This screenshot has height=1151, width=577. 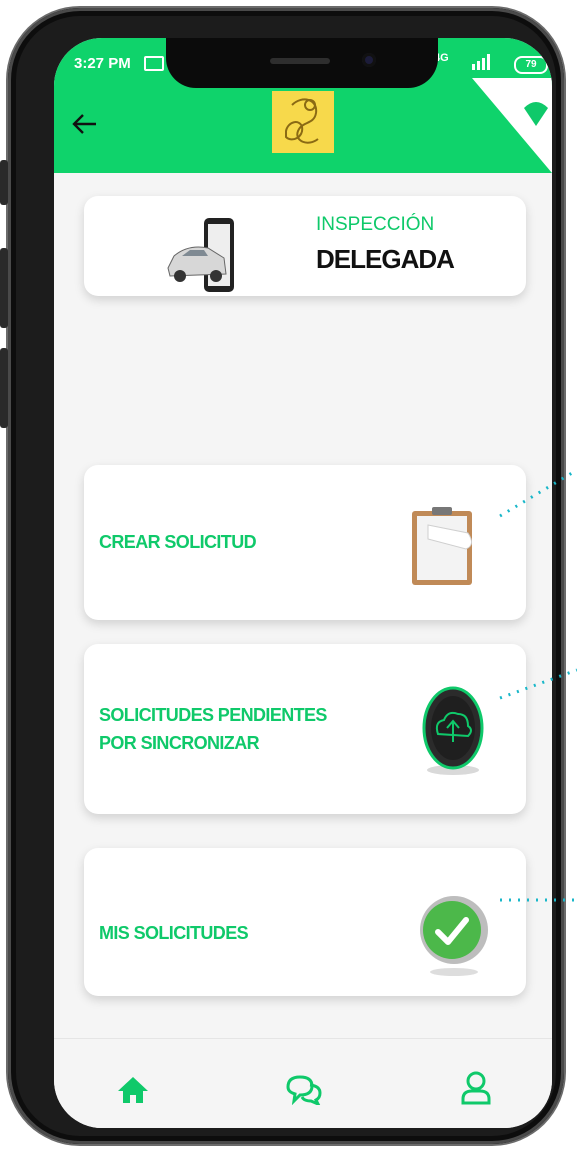 I want to click on front-camera, so click(x=369, y=60).